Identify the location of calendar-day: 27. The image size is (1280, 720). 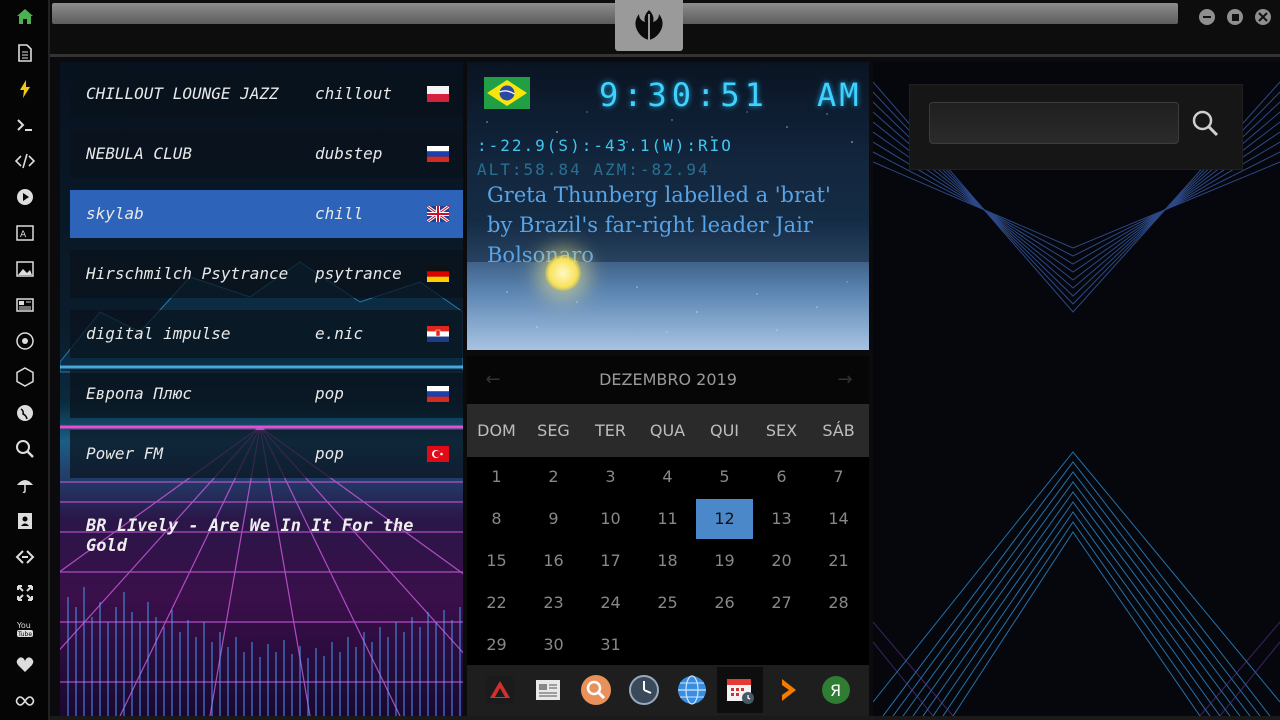
(781, 603).